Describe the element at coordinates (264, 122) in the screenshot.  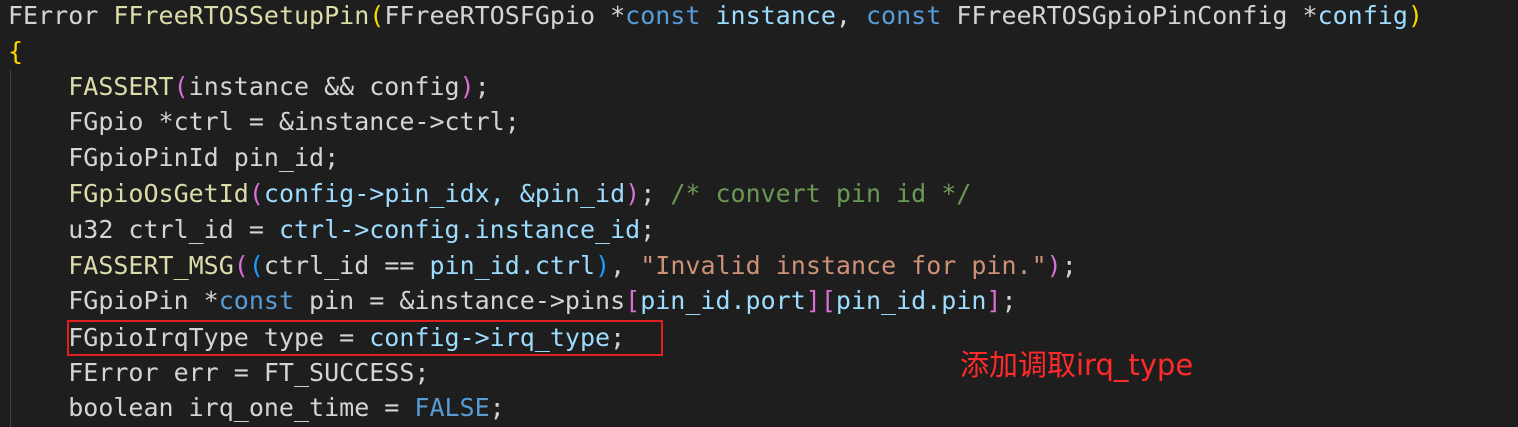
I see `code-line-4: FGpio *ctrl = &instance->ctrl;` at that location.